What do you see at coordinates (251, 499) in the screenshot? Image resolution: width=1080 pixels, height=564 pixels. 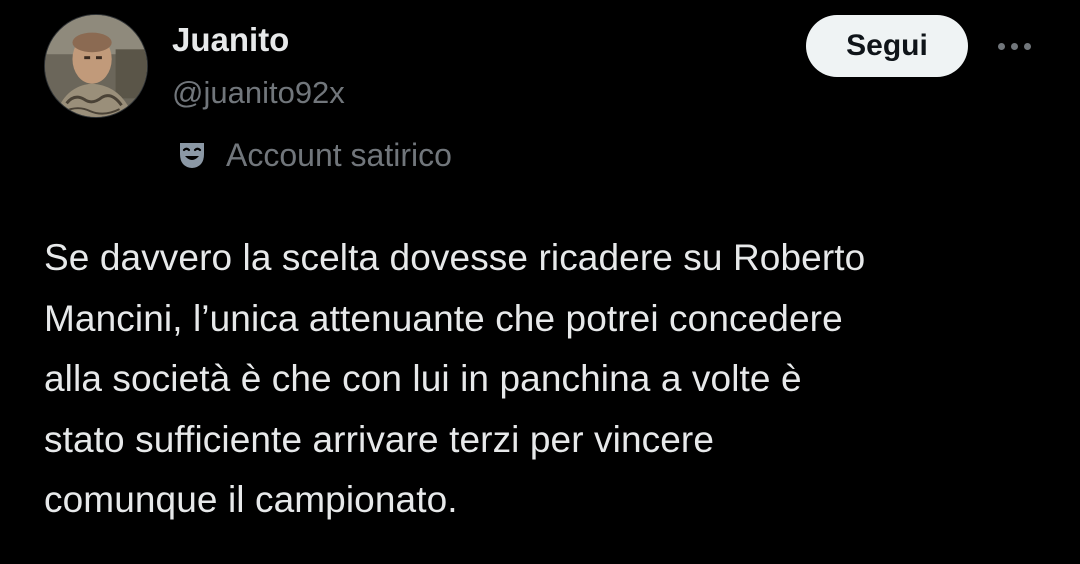 I see `tweet-text-line: comunque il campionato.` at bounding box center [251, 499].